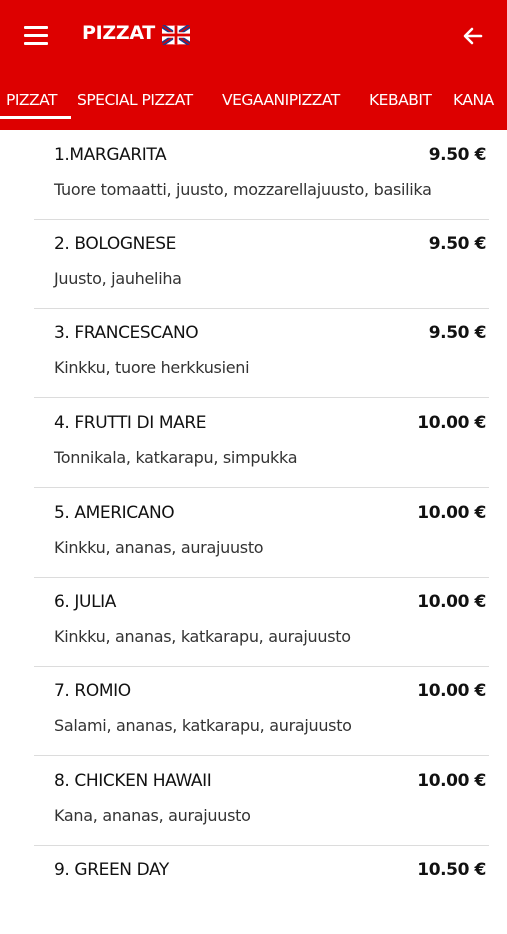 Image resolution: width=507 pixels, height=934 pixels. I want to click on item-name: 6. JULIA, so click(85, 602).